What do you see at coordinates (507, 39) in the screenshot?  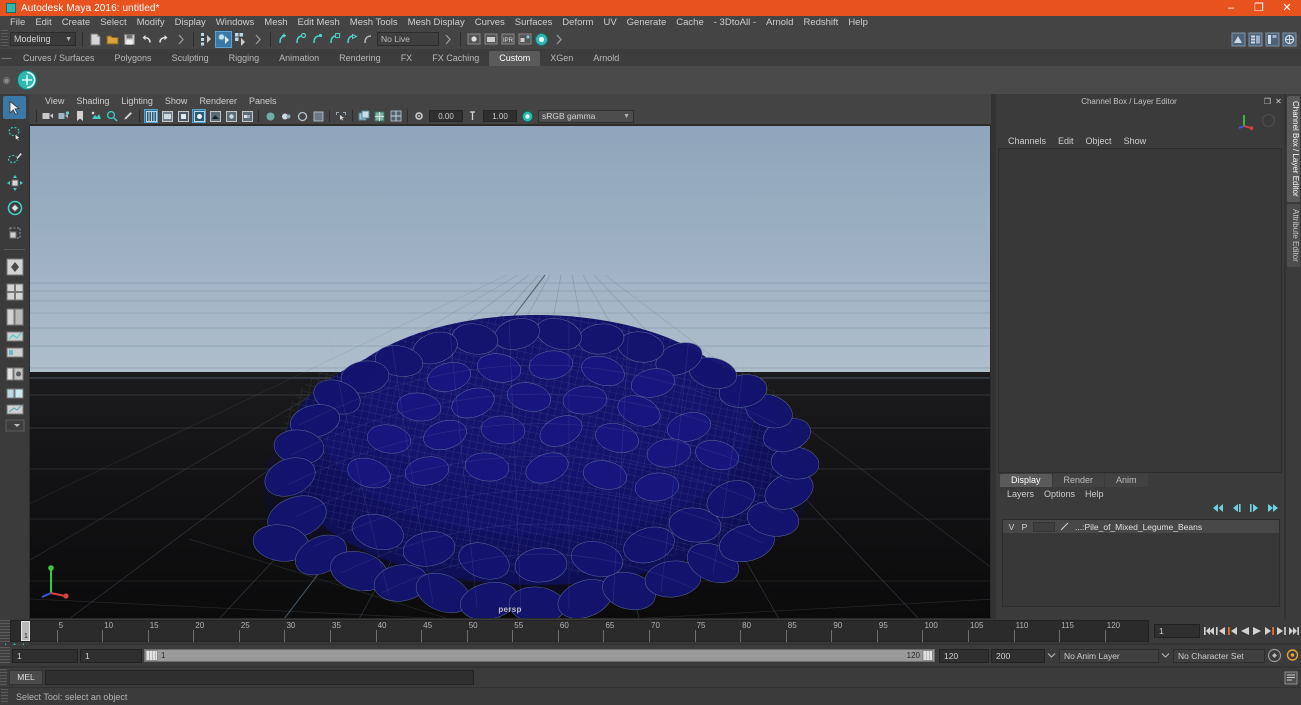 I see `ipr-render-icon: IPR` at bounding box center [507, 39].